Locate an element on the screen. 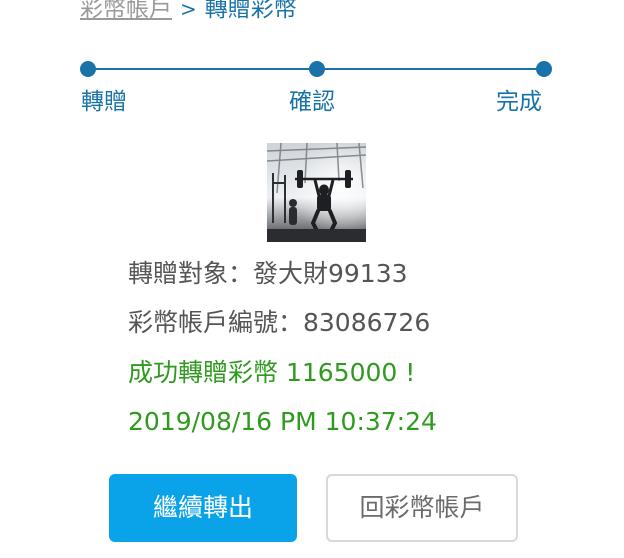 Image resolution: width=624 pixels, height=558 pixels. coin-account-number: 彩幣帳戶編號：83086726 is located at coordinates (279, 322).